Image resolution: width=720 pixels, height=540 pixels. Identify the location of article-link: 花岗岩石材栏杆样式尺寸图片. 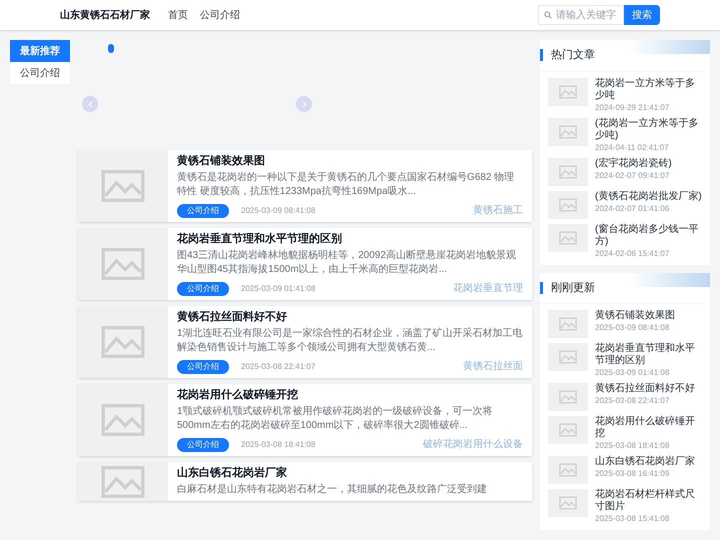
(648, 501).